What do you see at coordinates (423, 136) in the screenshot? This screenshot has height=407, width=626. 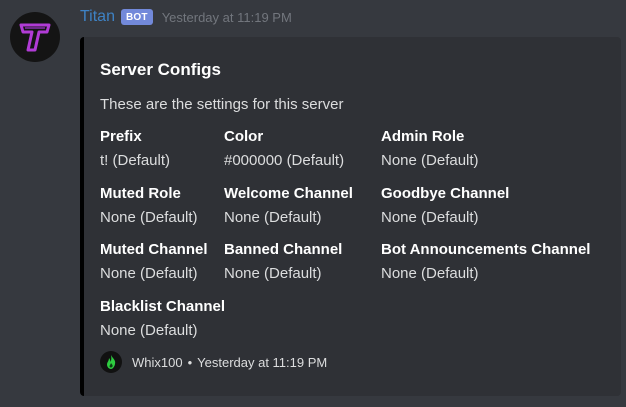 I see `field-name: Admin Role` at bounding box center [423, 136].